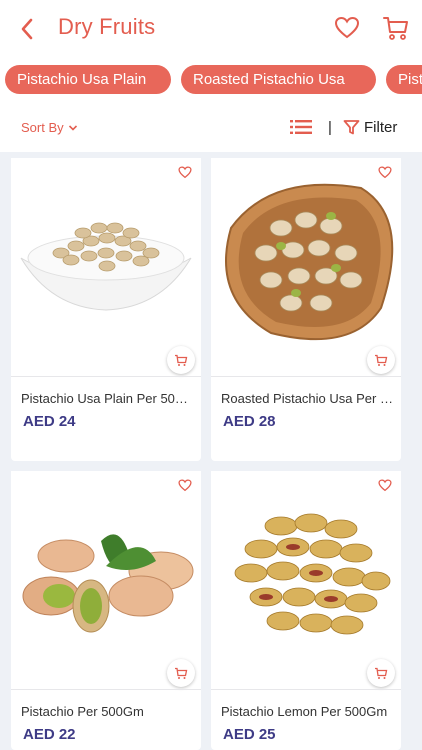 This screenshot has width=422, height=750. Describe the element at coordinates (307, 398) in the screenshot. I see `product-name: Roasted Pistachio Usa Per 500Gm` at that location.